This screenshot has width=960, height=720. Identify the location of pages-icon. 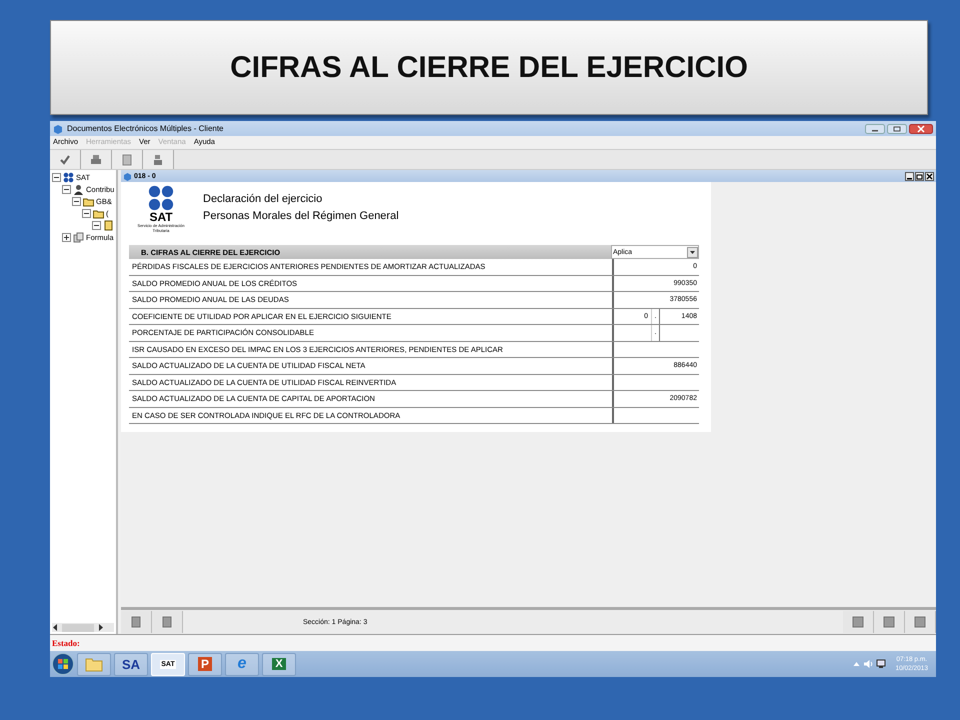
(889, 622).